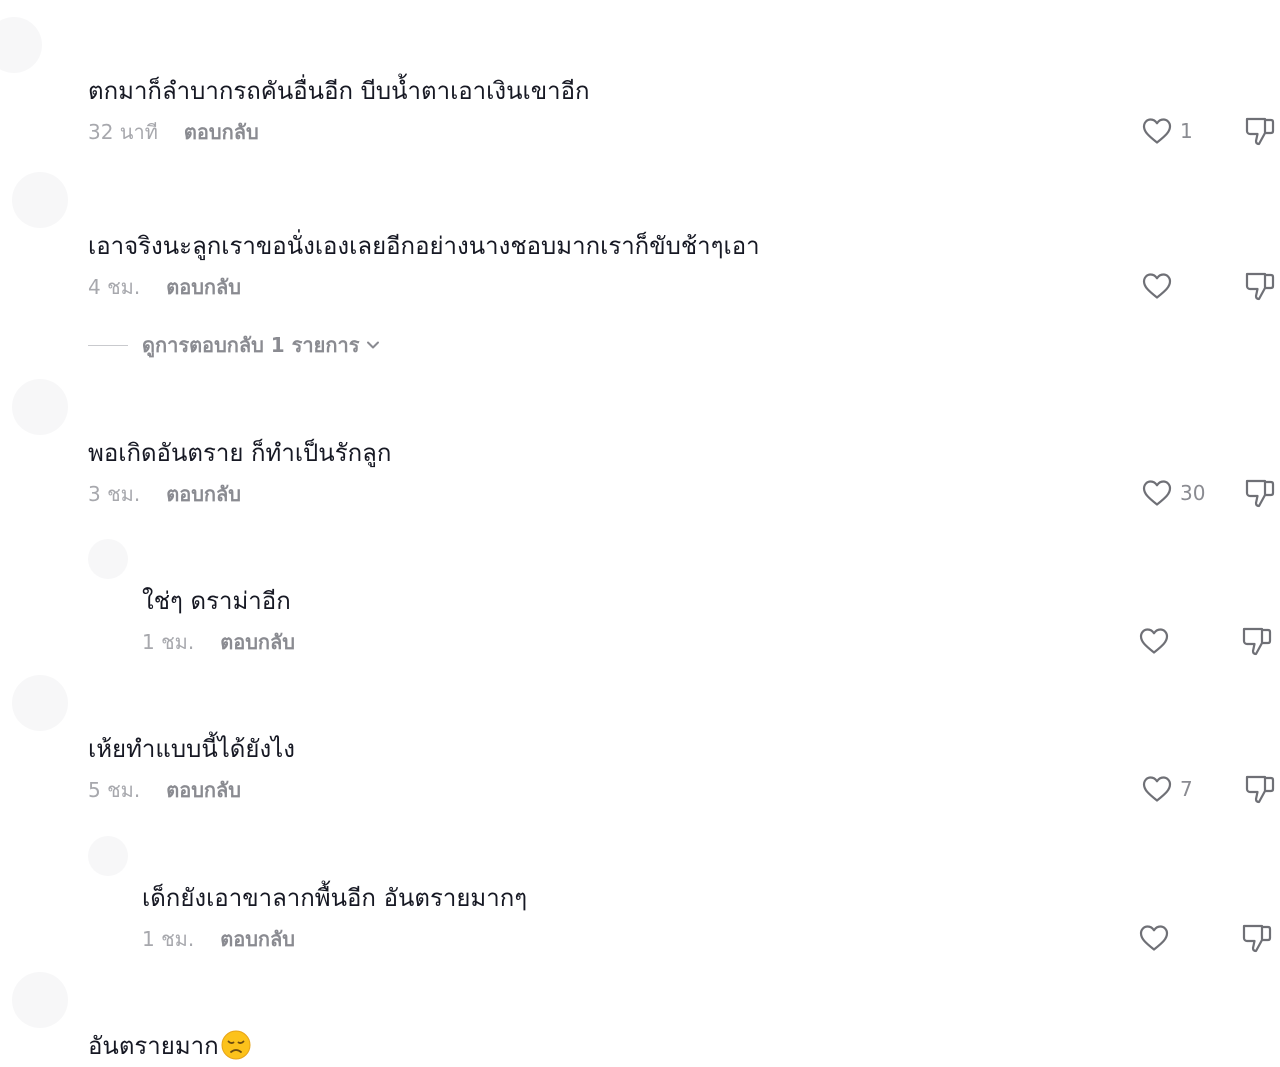 This screenshot has width=1280, height=1067. Describe the element at coordinates (1186, 131) in the screenshot. I see `like-count: 1` at that location.